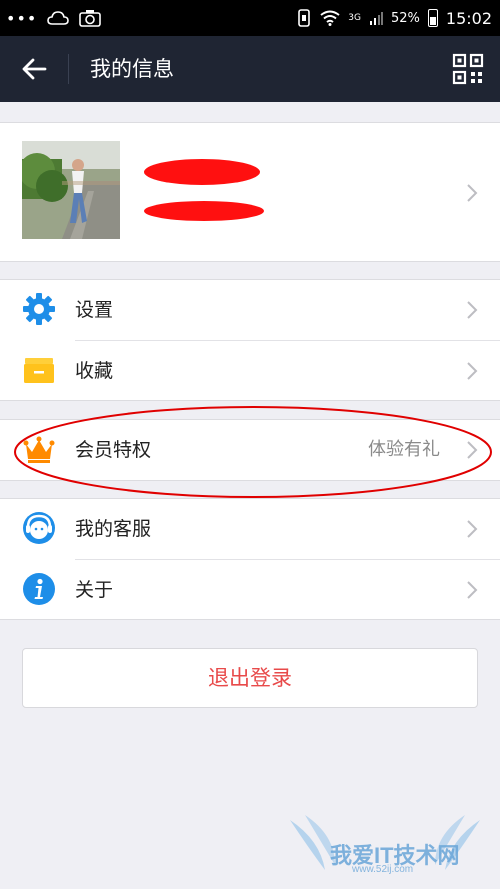 The height and width of the screenshot is (889, 500). Describe the element at coordinates (405, 18) in the screenshot. I see `battery-percent: 52%` at that location.